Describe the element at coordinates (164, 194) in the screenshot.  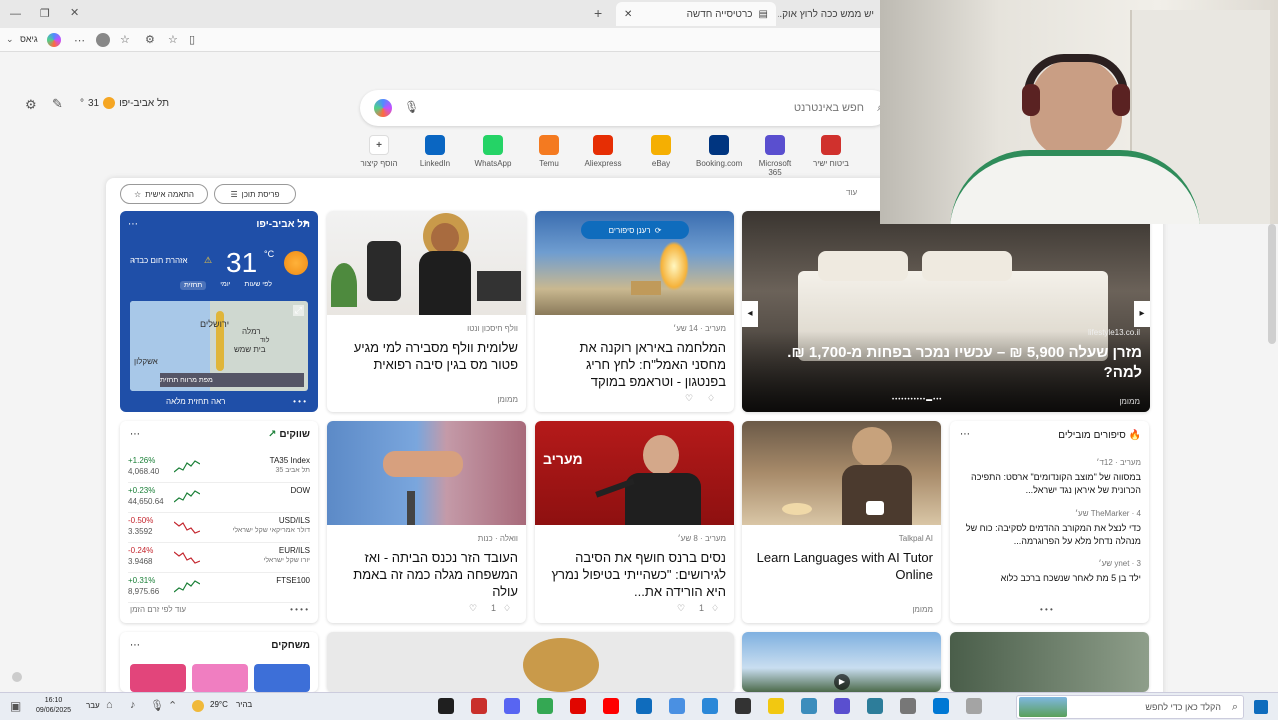
I see `personalize-button: ☆ התאמה אישית` at that location.